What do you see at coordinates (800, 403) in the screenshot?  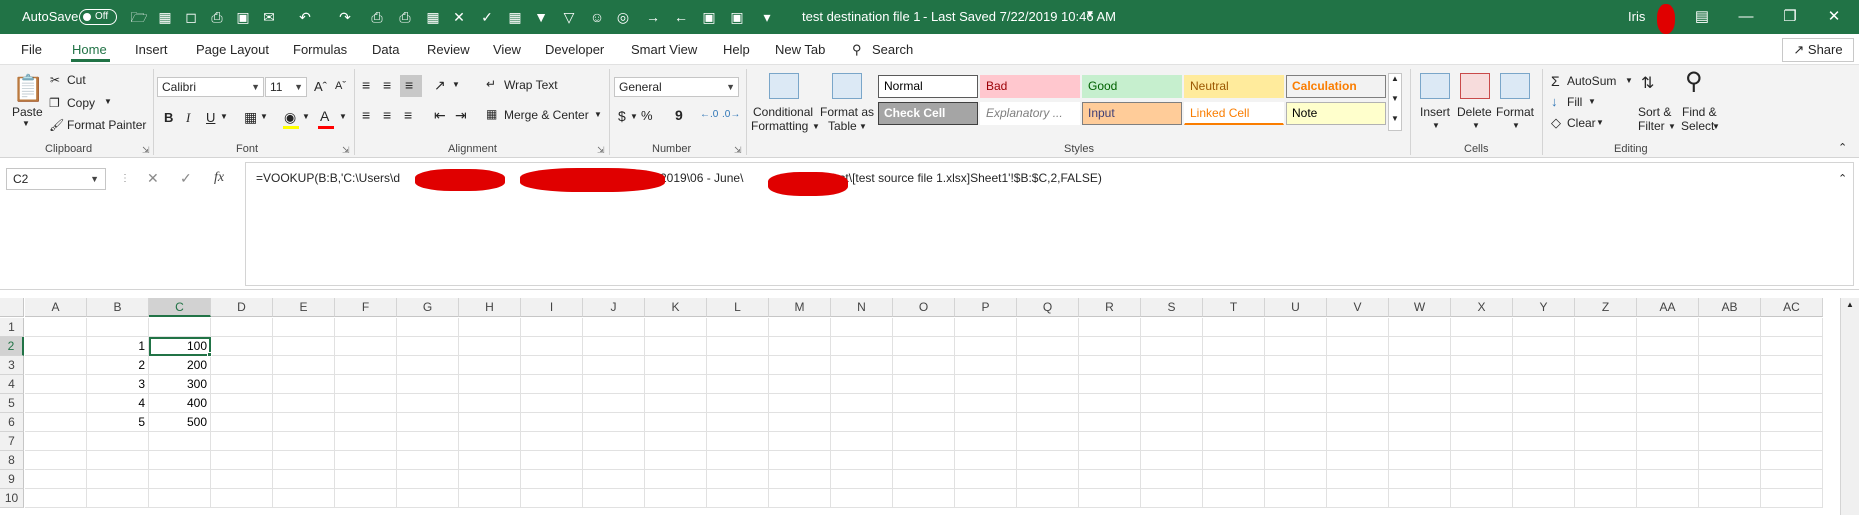 I see `cell-m5` at bounding box center [800, 403].